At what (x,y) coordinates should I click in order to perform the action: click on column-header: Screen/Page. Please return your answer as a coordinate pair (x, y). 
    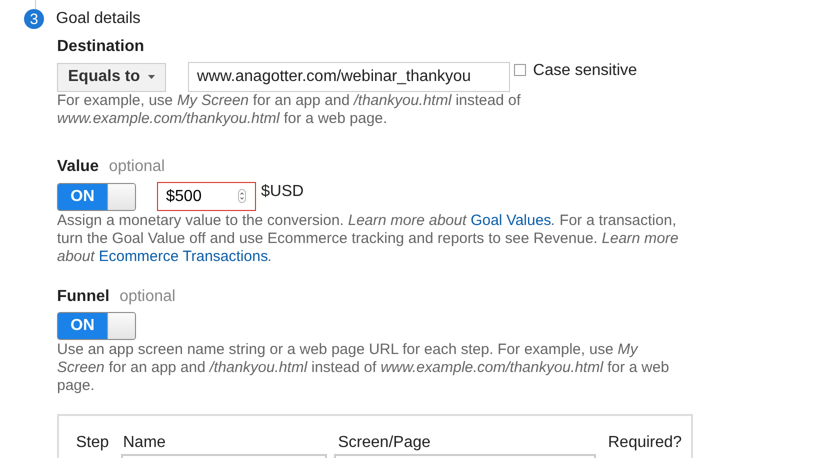
    Looking at the image, I should click on (384, 443).